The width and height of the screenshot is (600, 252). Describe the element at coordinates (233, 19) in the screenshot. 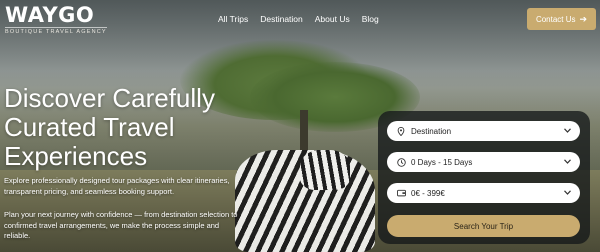

I see `nav-all-trips: All Trips` at that location.